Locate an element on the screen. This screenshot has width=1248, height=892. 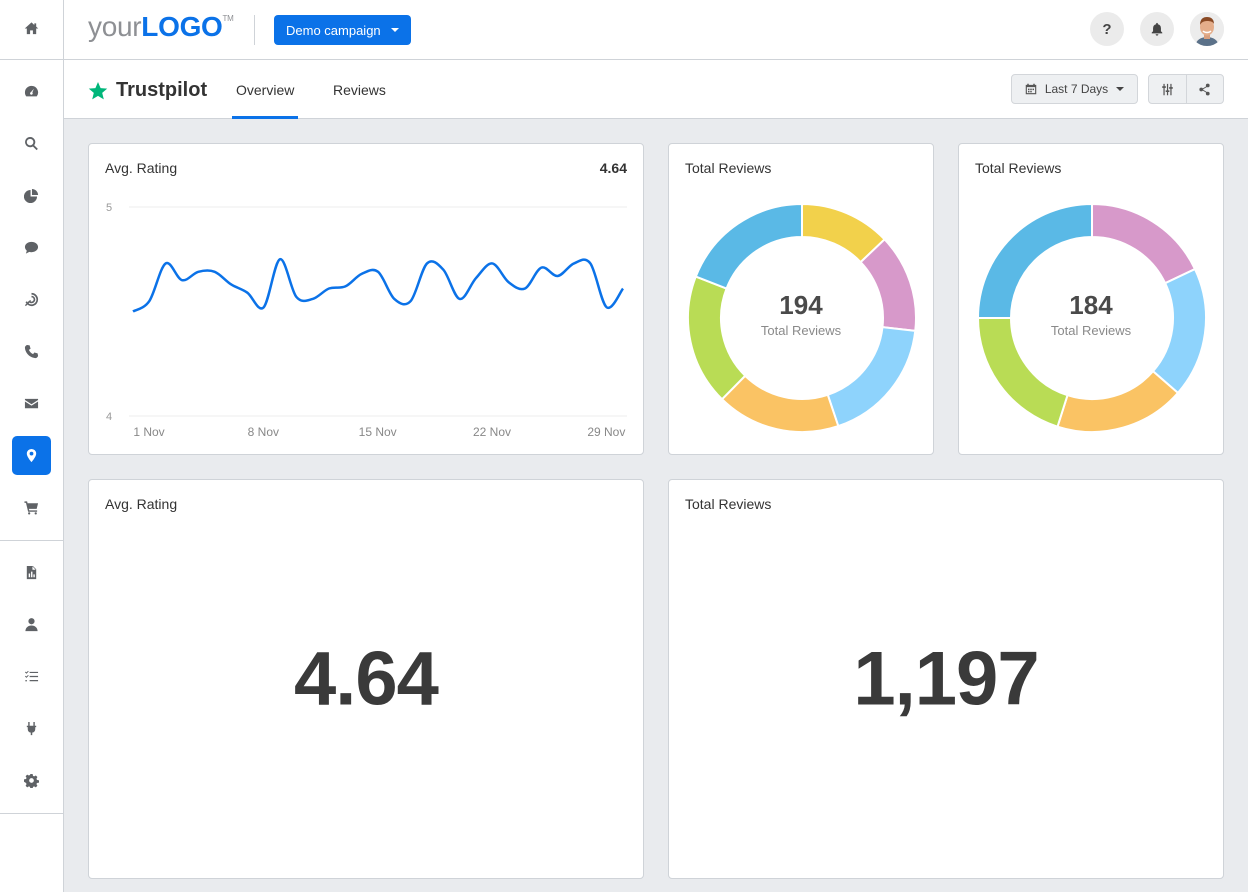
phone-icon is located at coordinates (31, 351).